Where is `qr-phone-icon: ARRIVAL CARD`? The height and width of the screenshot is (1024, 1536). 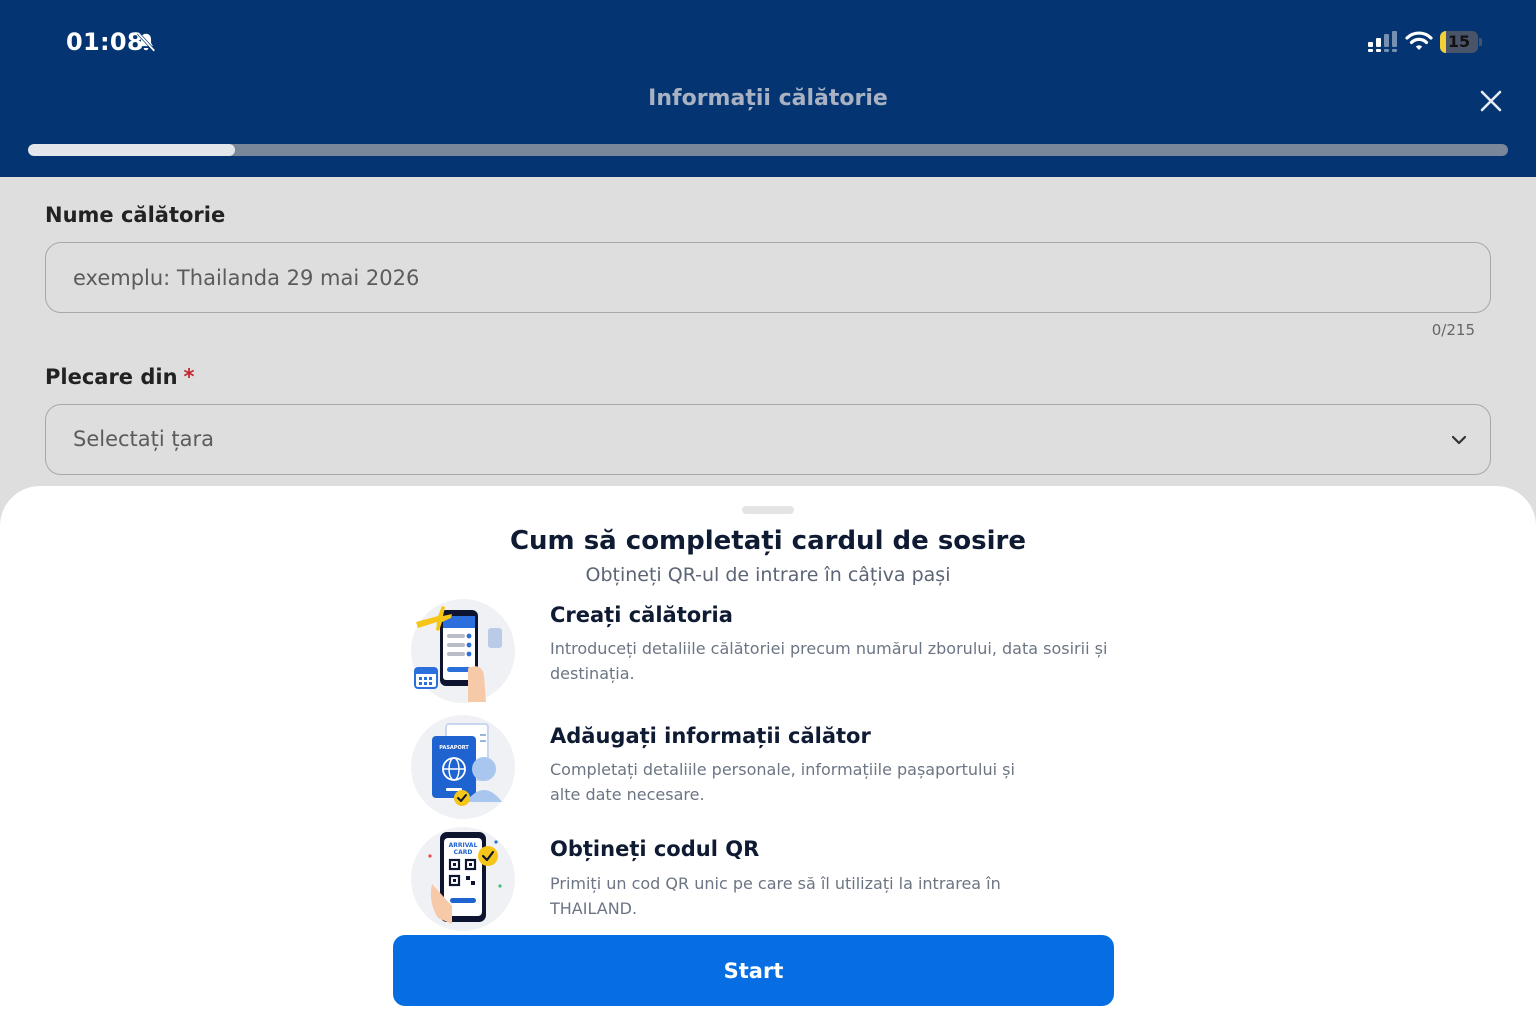
qr-phone-icon: ARRIVAL CARD is located at coordinates (463, 879).